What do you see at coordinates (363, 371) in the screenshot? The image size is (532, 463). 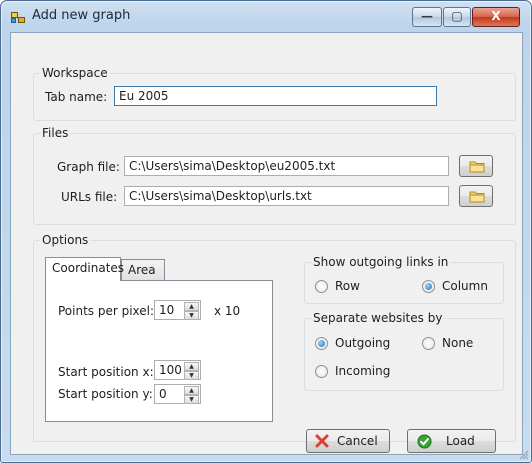 I see `radio-incoming-label: Incoming` at bounding box center [363, 371].